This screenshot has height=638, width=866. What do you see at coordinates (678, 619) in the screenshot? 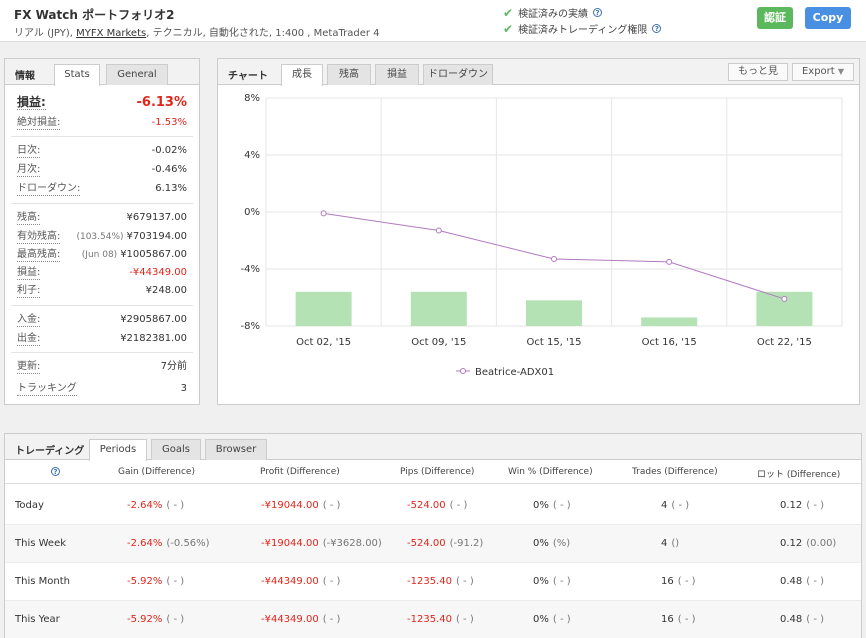
I see `trades-cell: 16( - )` at bounding box center [678, 619].